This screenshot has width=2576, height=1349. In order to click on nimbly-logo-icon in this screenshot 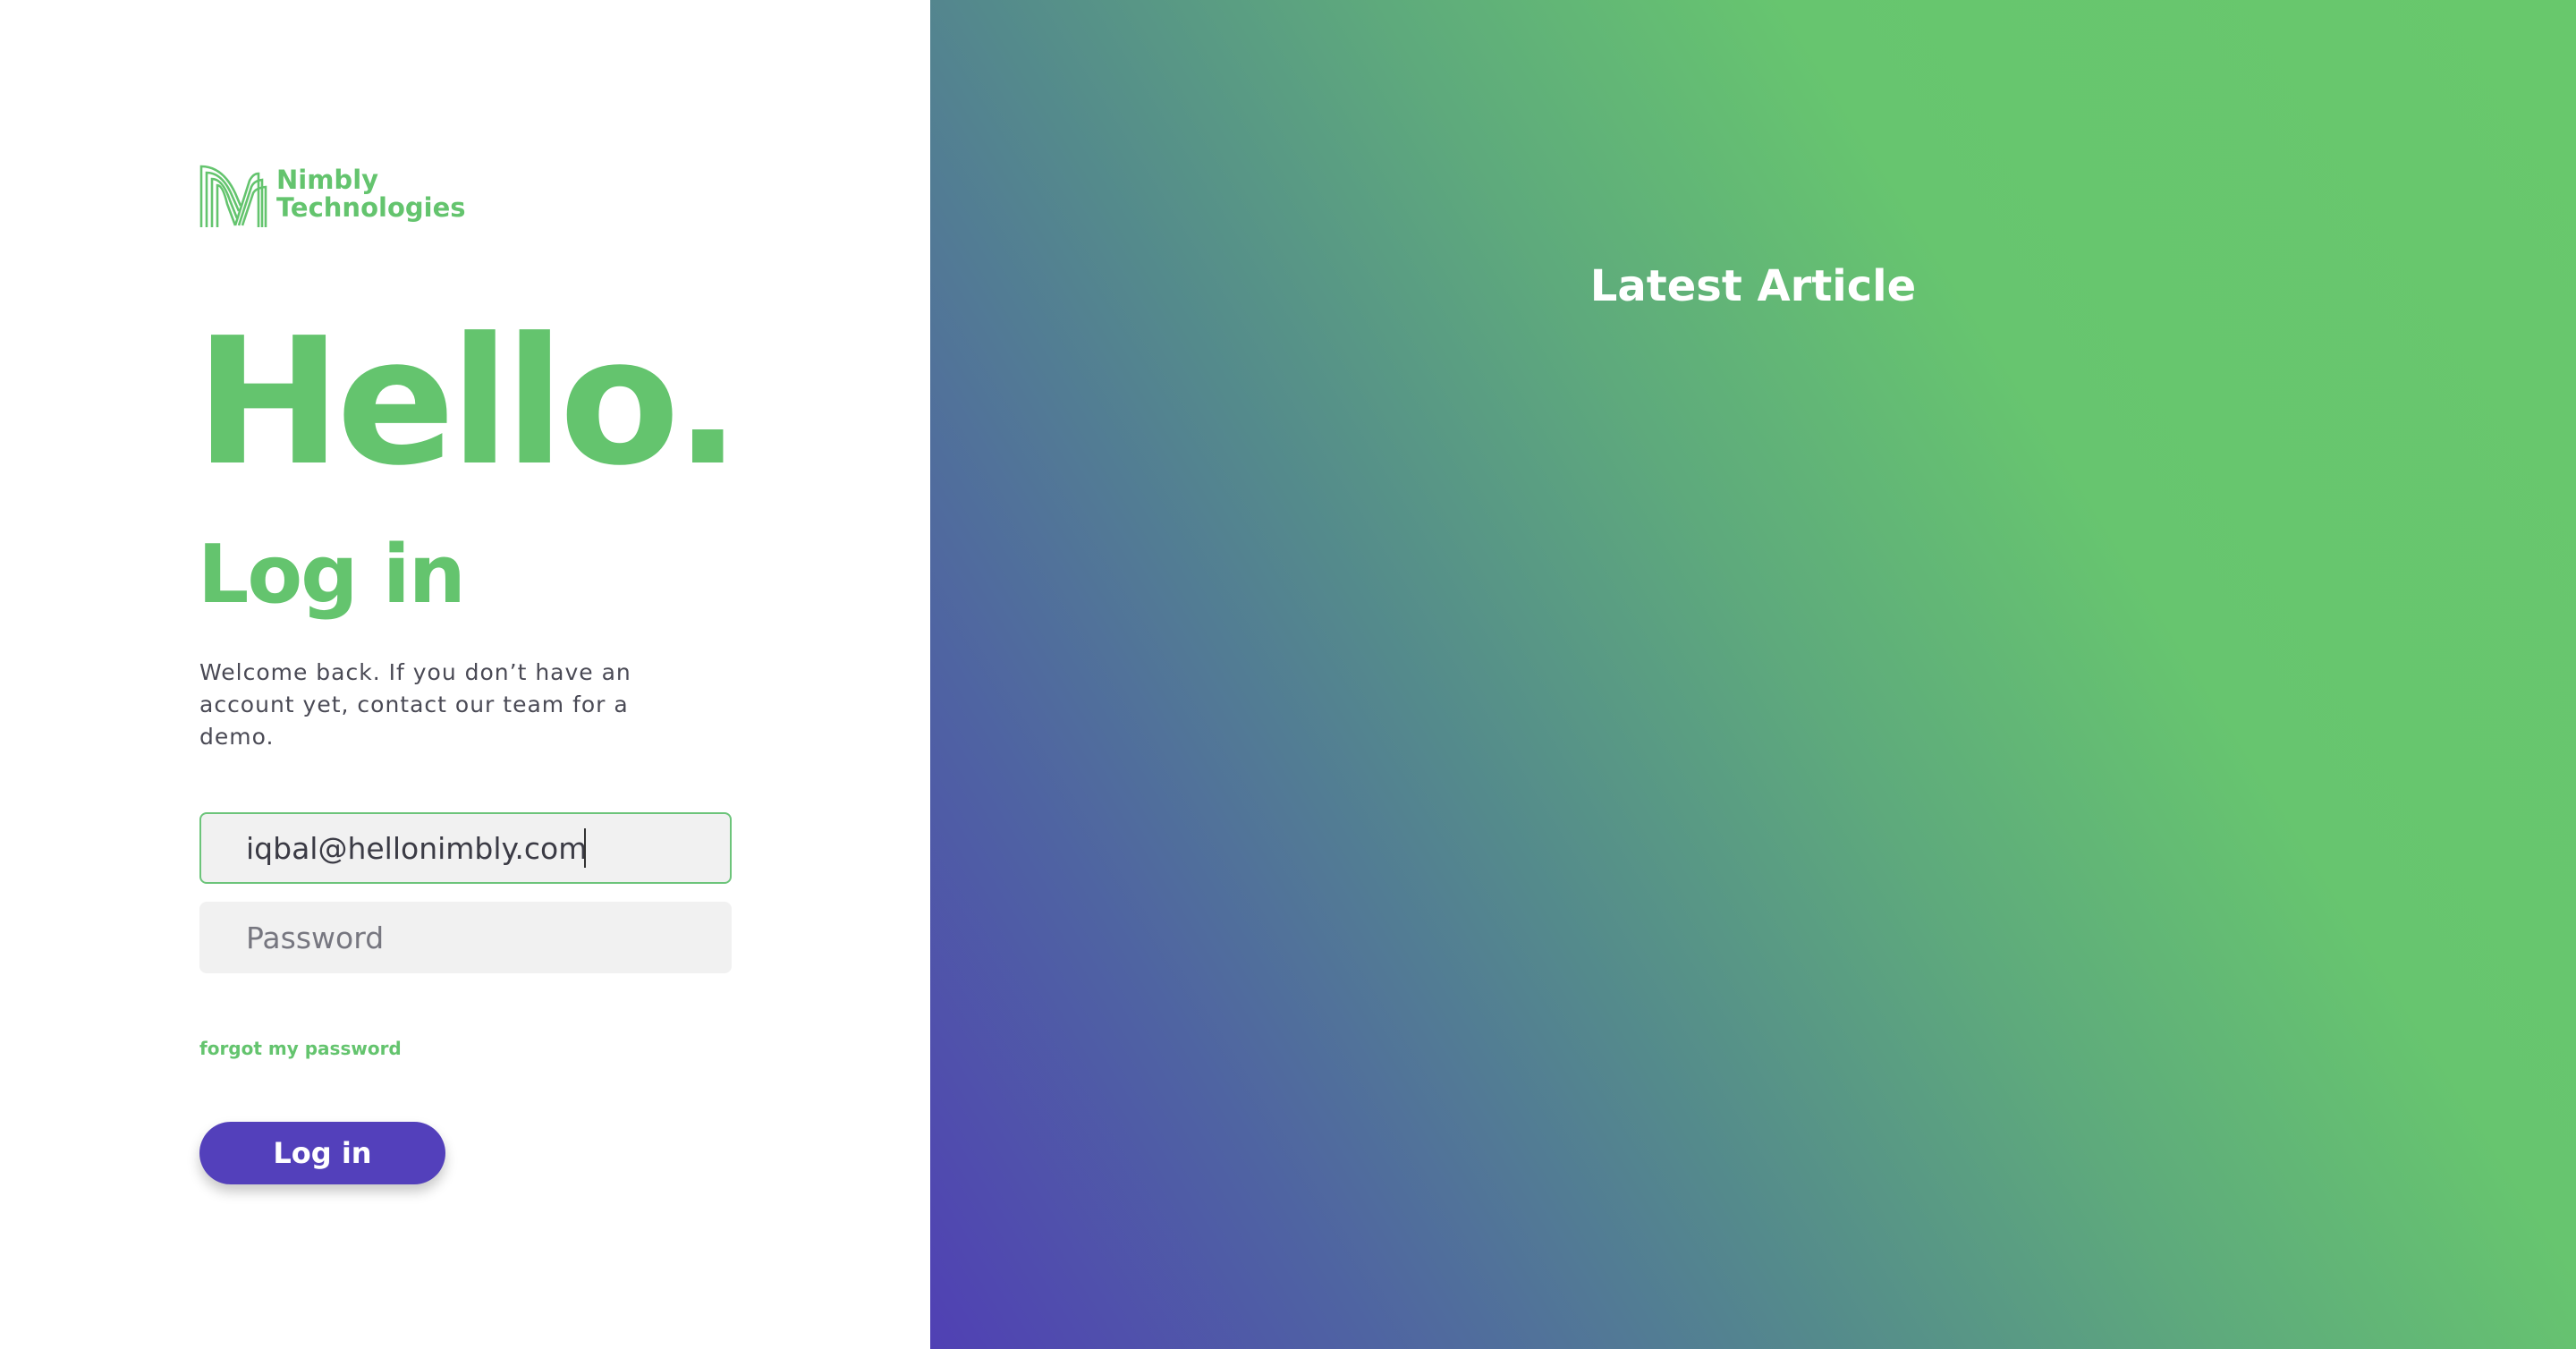, I will do `click(233, 196)`.